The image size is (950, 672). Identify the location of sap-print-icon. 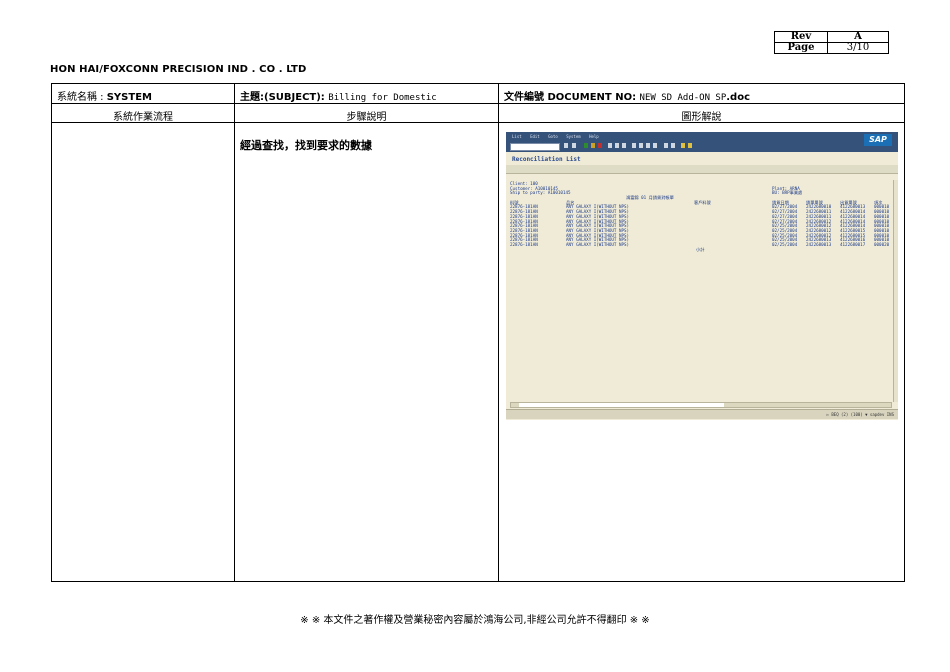
(610, 145).